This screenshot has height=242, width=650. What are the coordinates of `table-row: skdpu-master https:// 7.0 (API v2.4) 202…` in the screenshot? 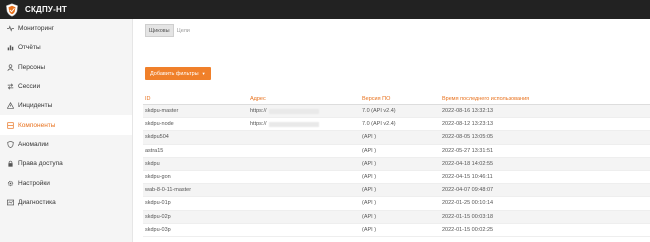 It's located at (396, 112).